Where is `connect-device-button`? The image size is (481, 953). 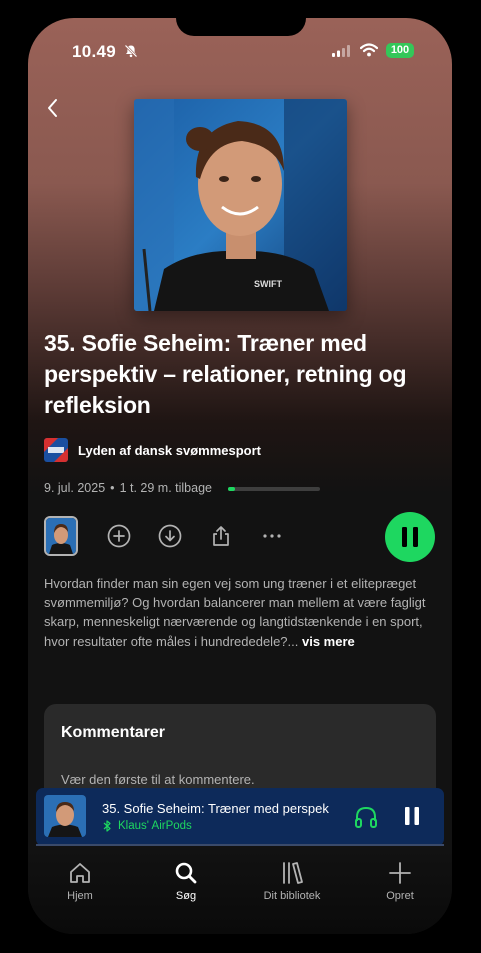 connect-device-button is located at coordinates (366, 817).